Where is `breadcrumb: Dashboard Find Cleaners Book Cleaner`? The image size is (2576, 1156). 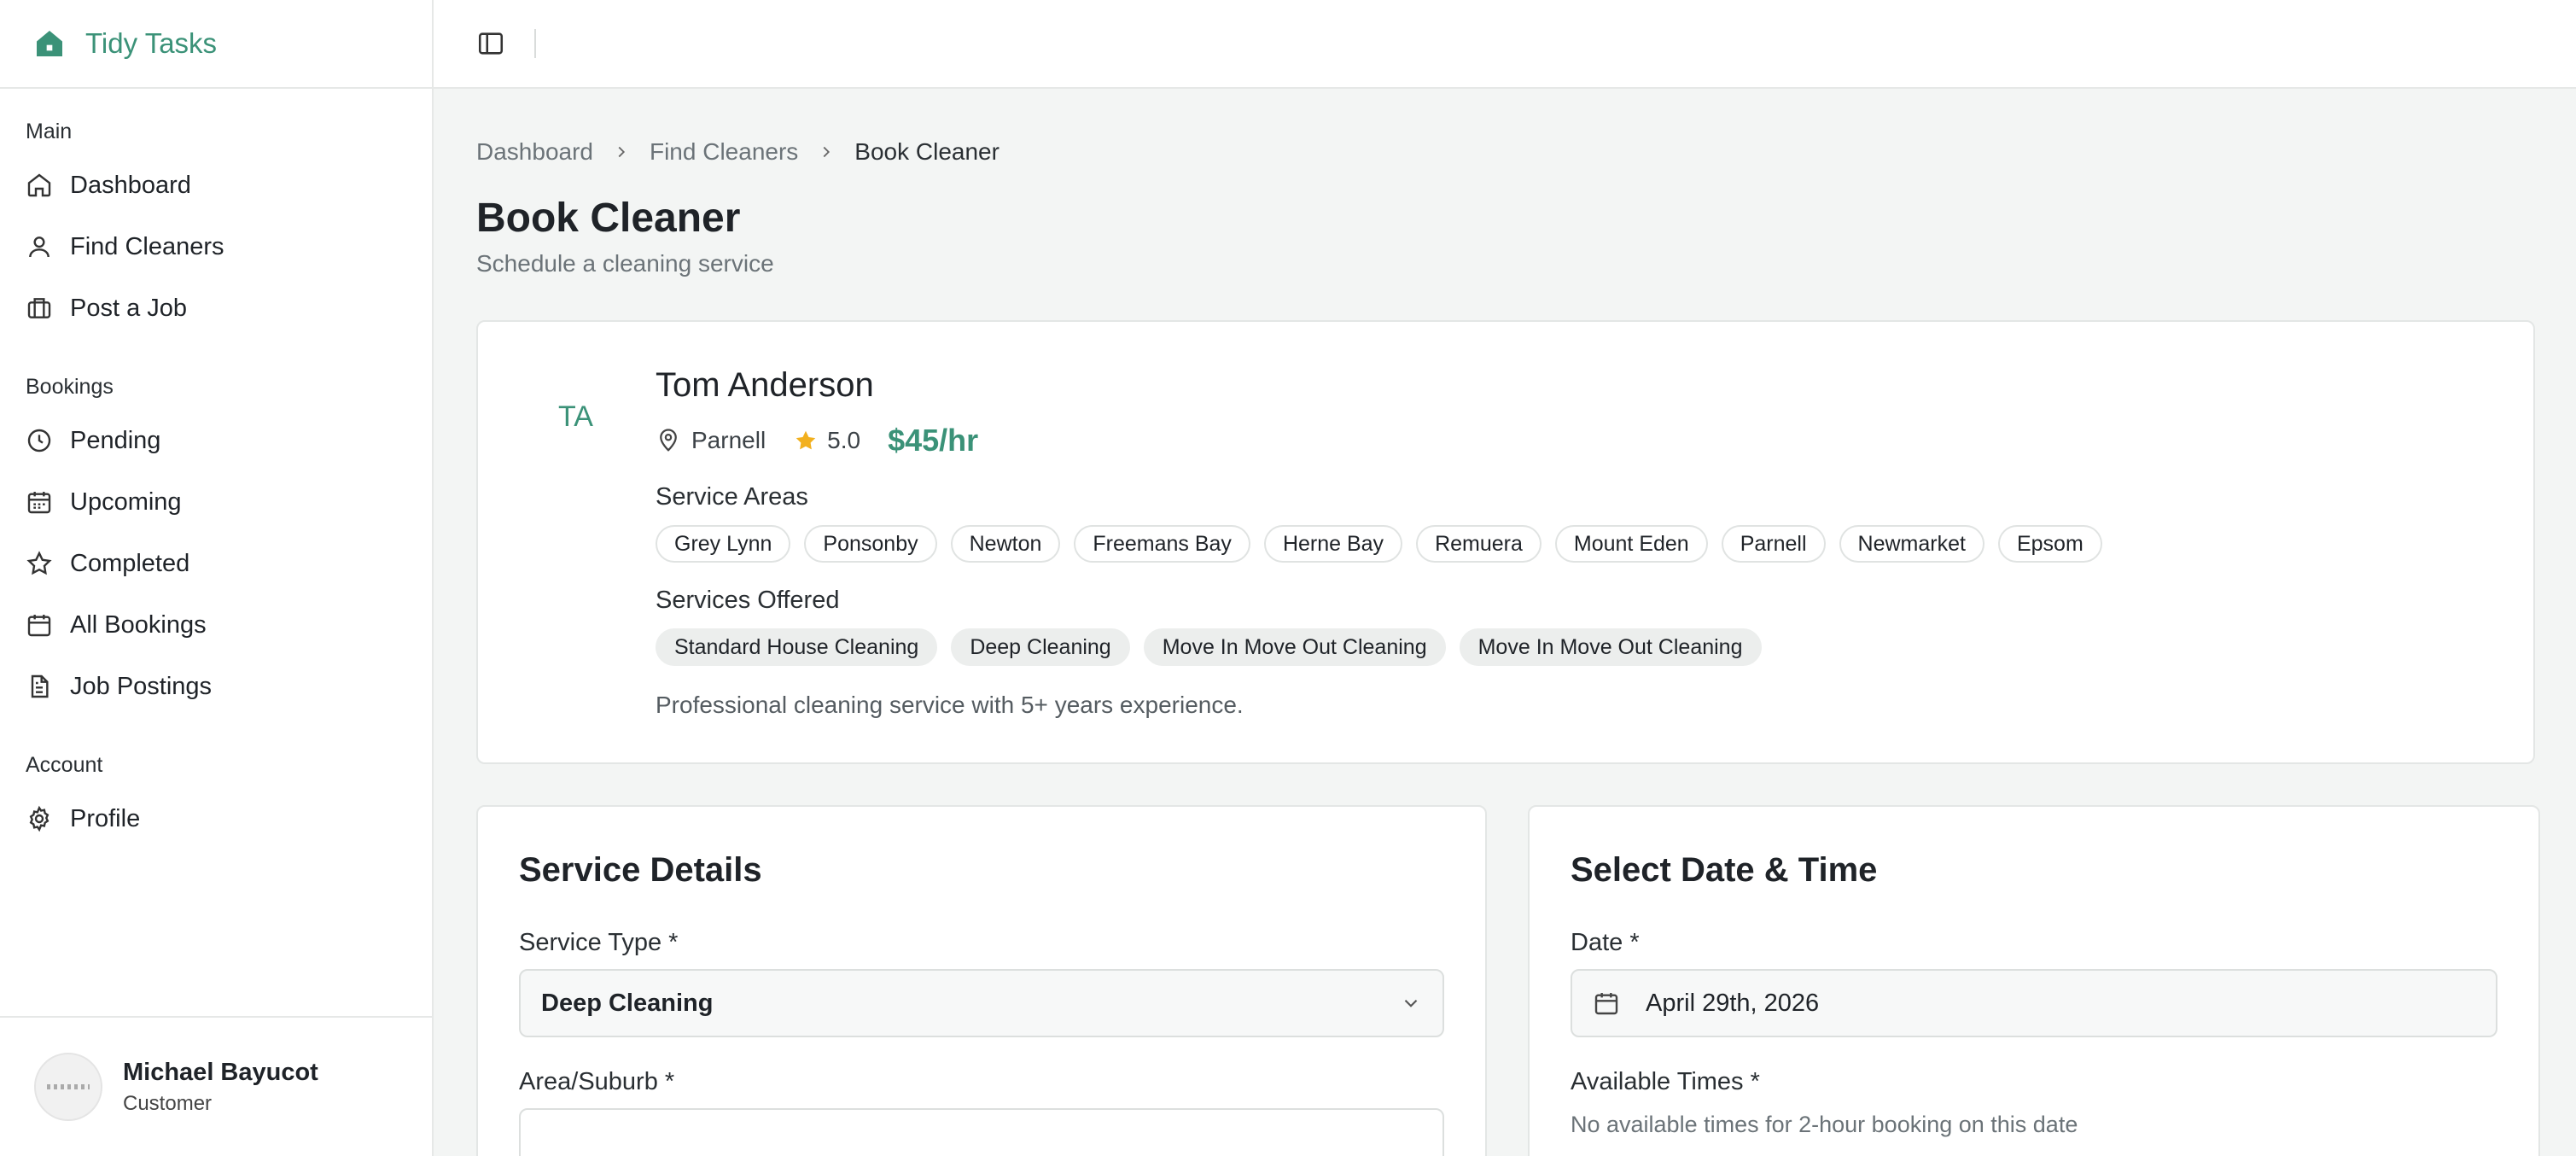 breadcrumb: Dashboard Find Cleaners Book Cleaner is located at coordinates (1505, 151).